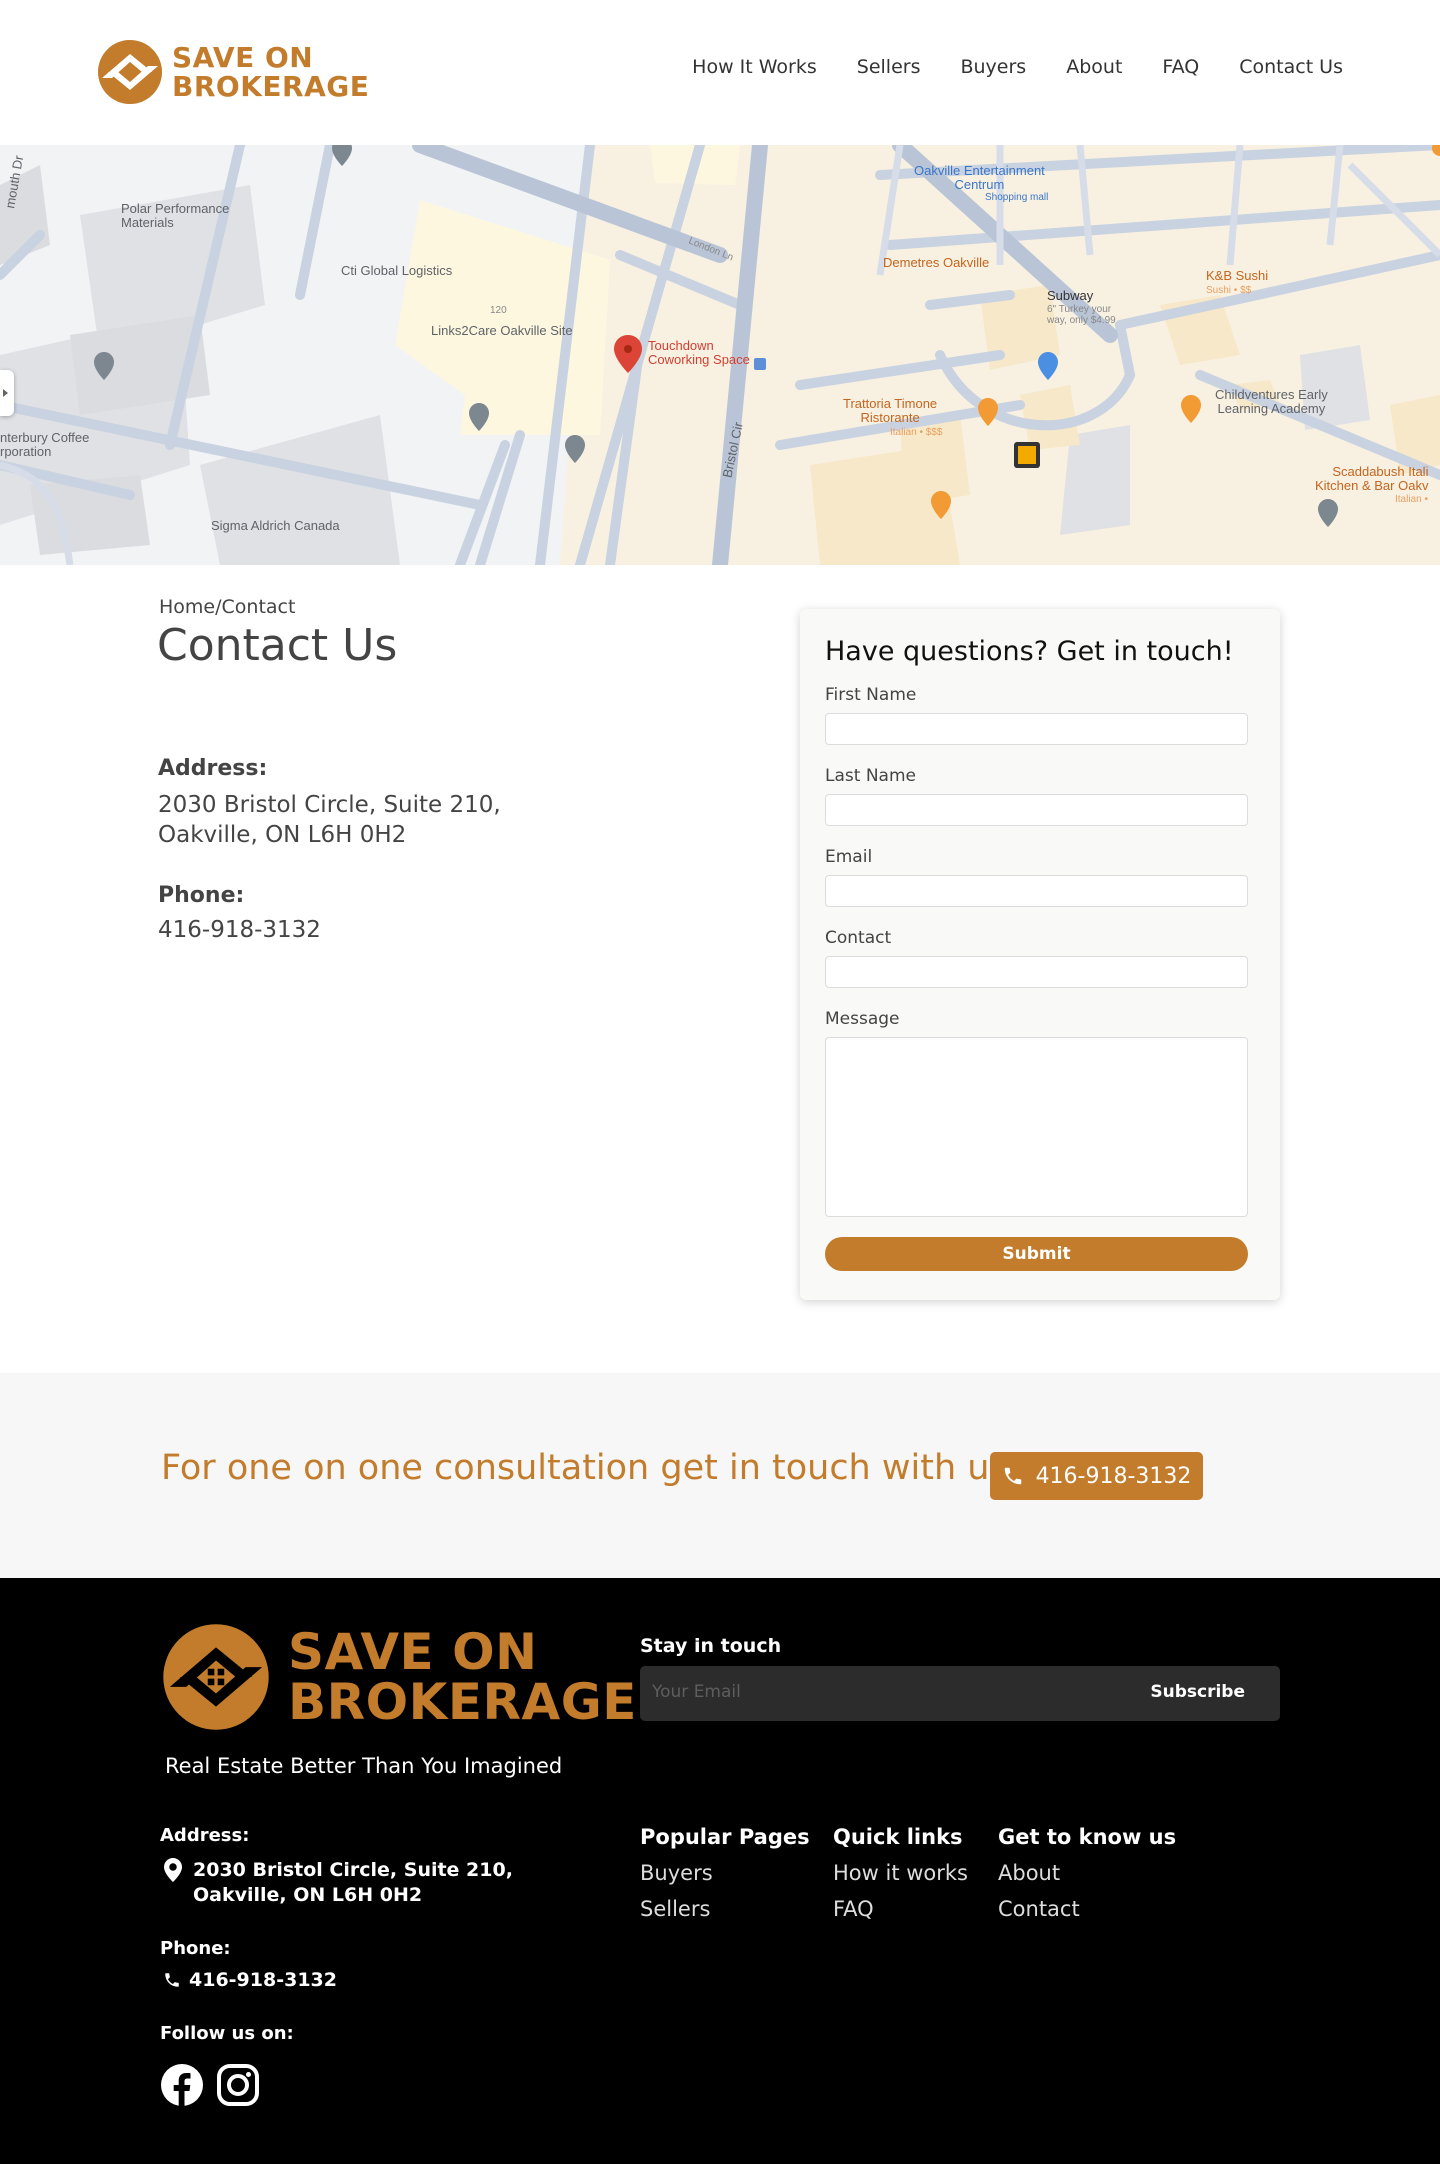  Describe the element at coordinates (182, 2085) in the screenshot. I see `facebook-icon` at that location.